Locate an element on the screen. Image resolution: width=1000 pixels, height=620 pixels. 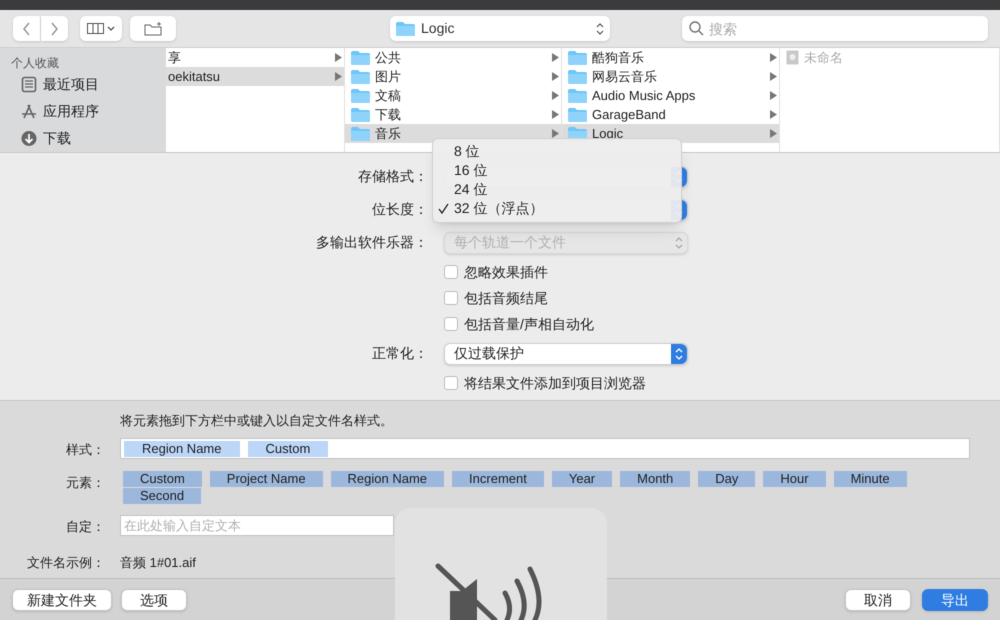
custom-text-field: 在此处输入自定文本 is located at coordinates (257, 525).